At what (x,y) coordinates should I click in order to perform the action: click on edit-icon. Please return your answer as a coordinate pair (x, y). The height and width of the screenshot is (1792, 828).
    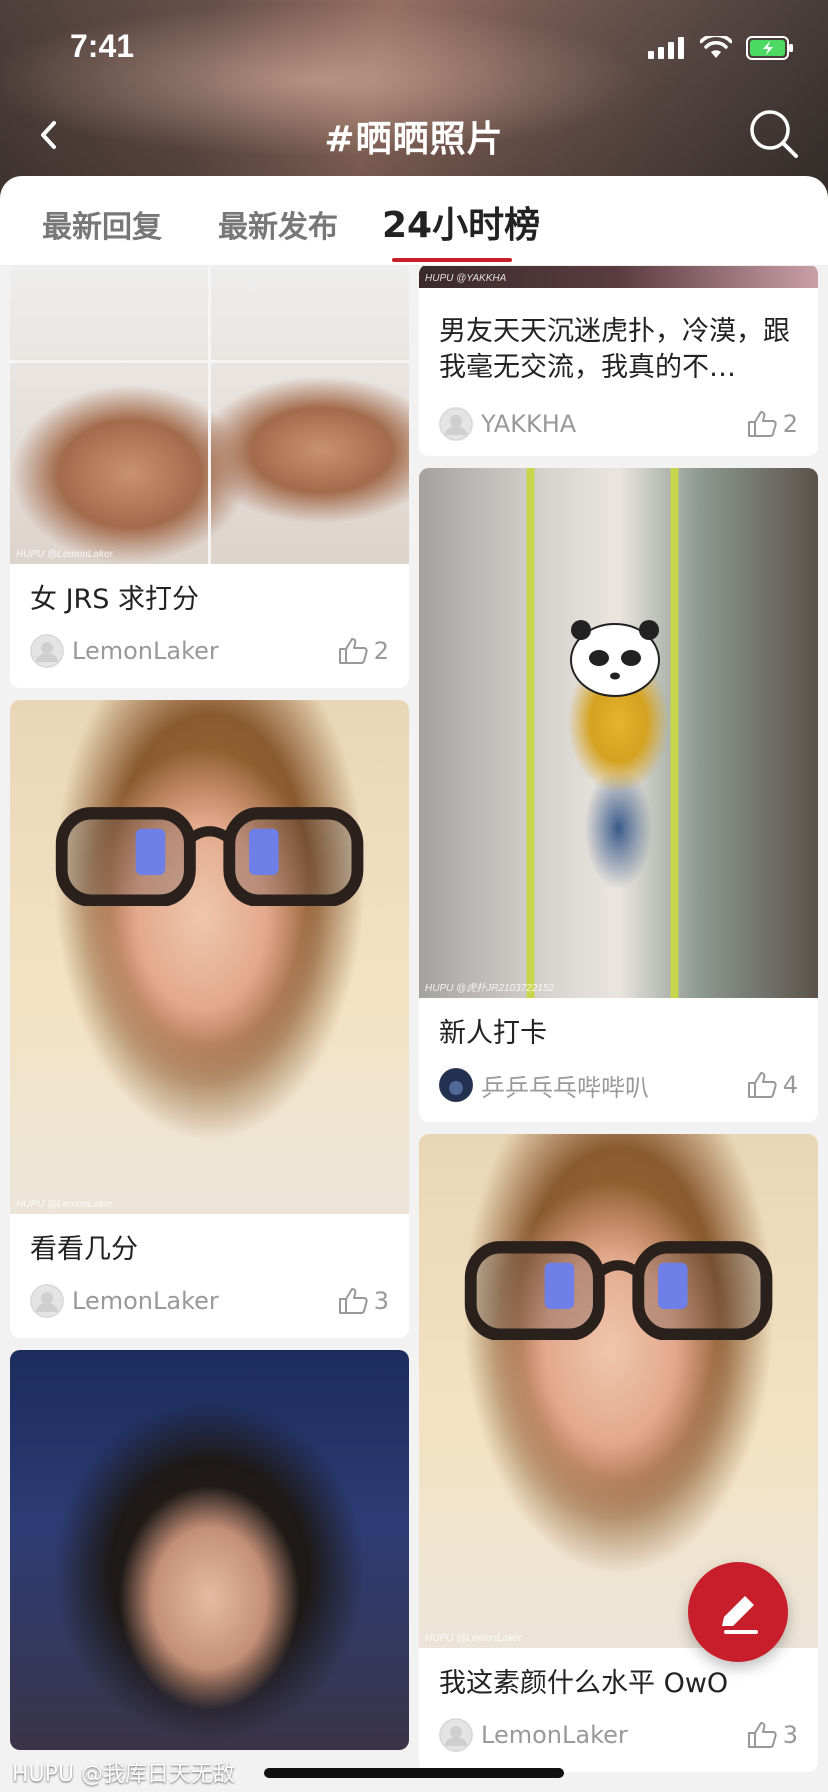
    Looking at the image, I should click on (740, 1615).